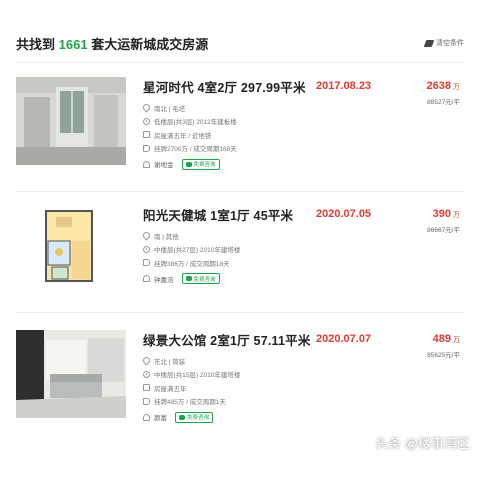 This screenshot has height=480, width=480. I want to click on listing-floor: 低楼层(共3层) 2012年建板楼, so click(195, 123).